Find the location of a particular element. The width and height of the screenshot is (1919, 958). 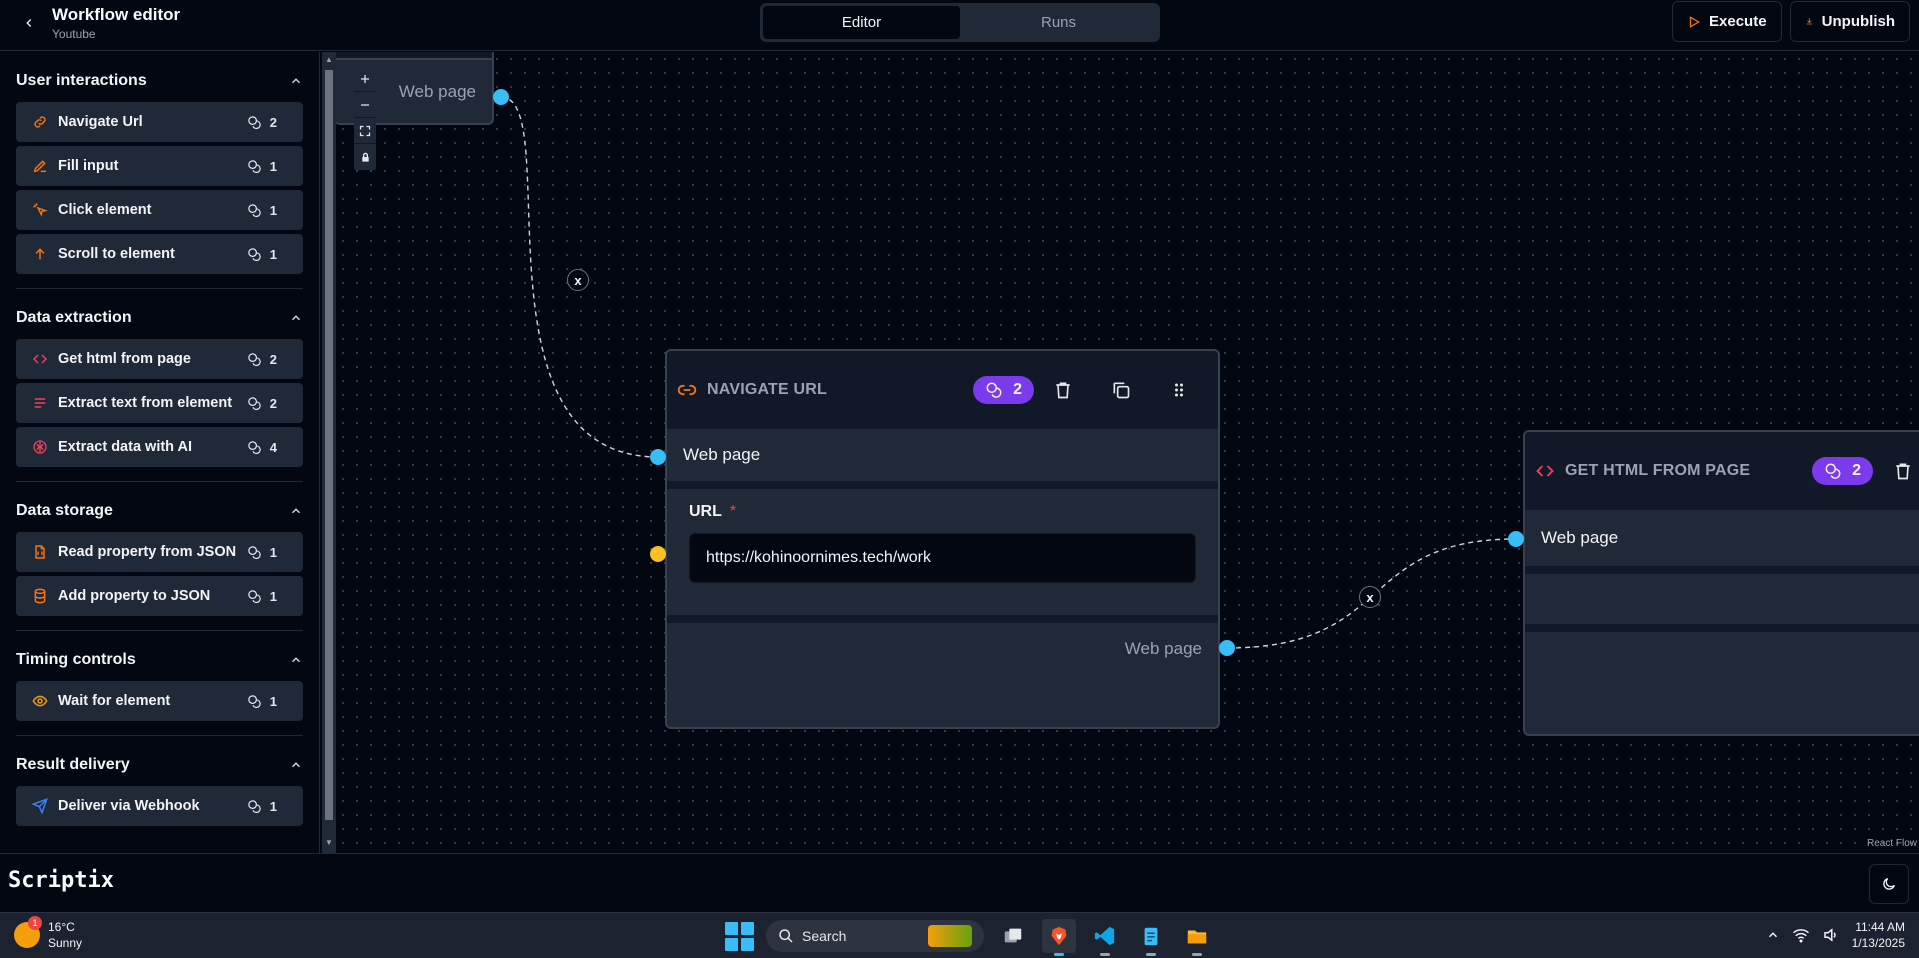

scrollbar-thumb is located at coordinates (329, 445).